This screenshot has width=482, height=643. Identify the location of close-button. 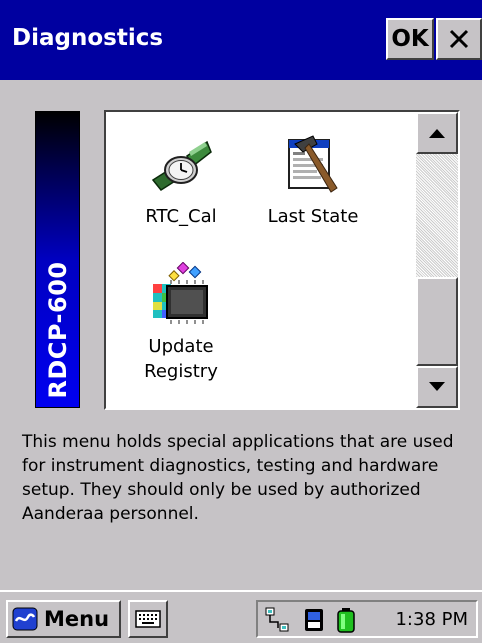
(459, 39).